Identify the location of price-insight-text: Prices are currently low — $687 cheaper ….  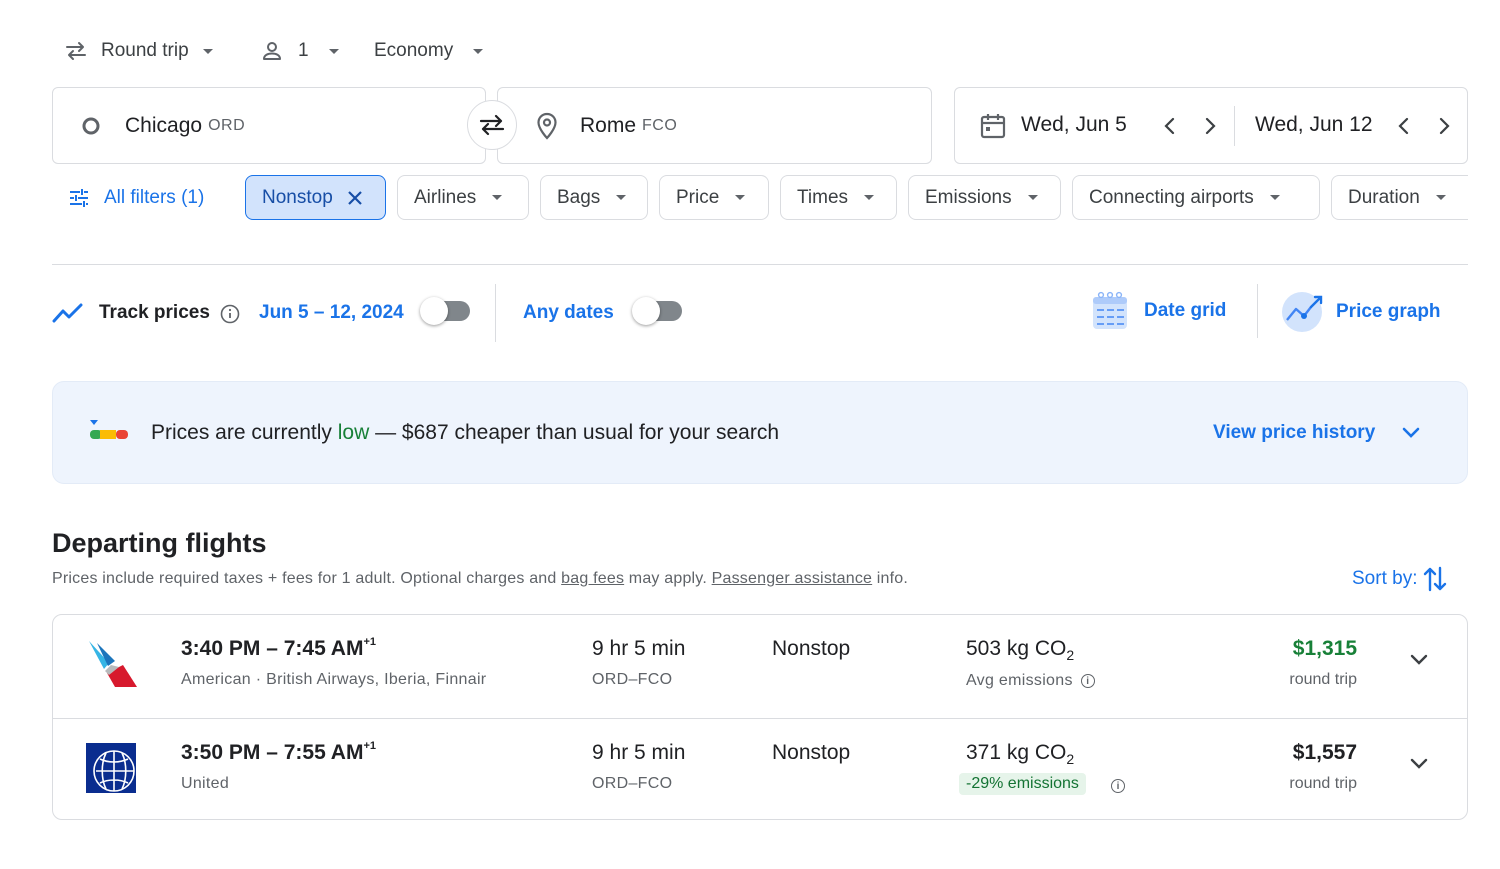
(465, 433).